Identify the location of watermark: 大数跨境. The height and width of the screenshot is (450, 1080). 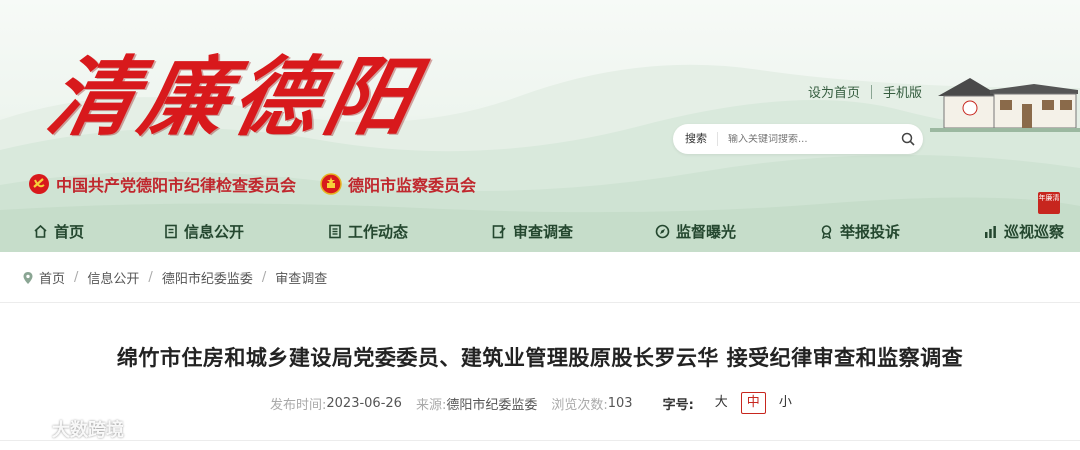
(66, 429).